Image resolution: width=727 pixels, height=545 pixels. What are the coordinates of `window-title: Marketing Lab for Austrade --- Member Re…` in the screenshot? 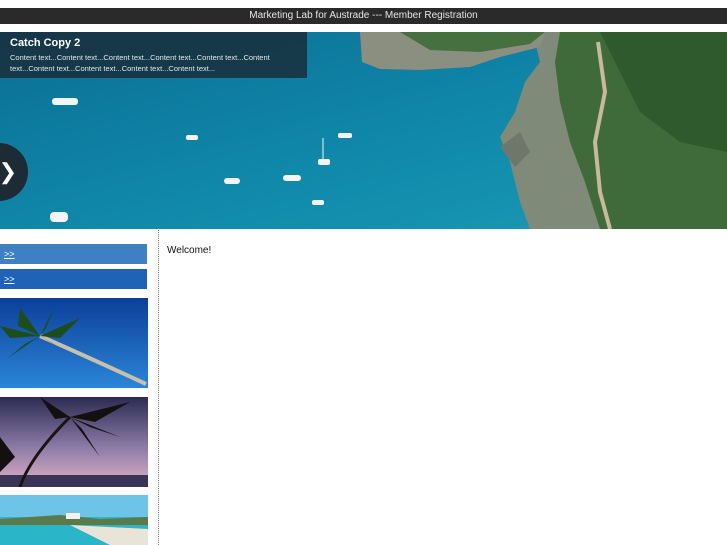 It's located at (363, 16).